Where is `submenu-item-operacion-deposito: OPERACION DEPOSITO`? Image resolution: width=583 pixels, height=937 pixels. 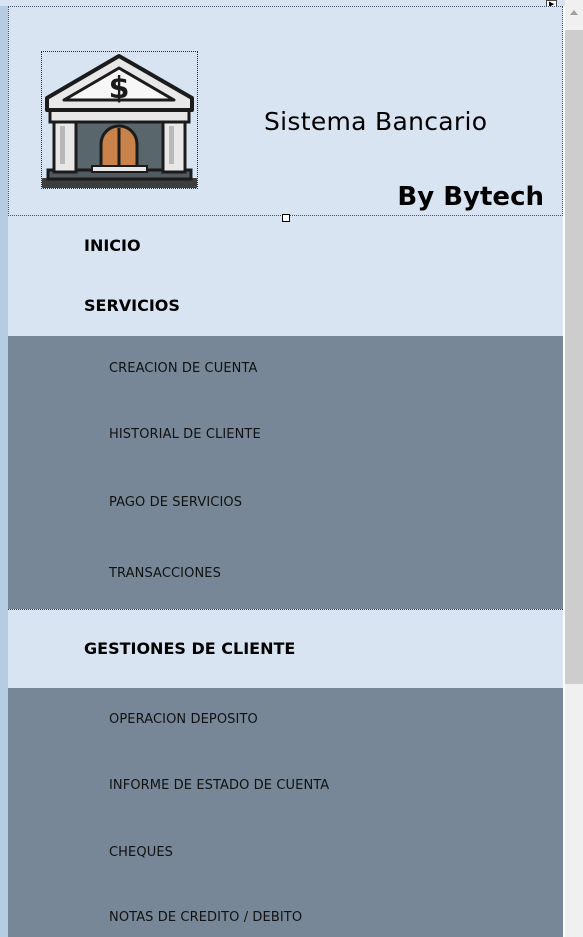 submenu-item-operacion-deposito: OPERACION DEPOSITO is located at coordinates (183, 719).